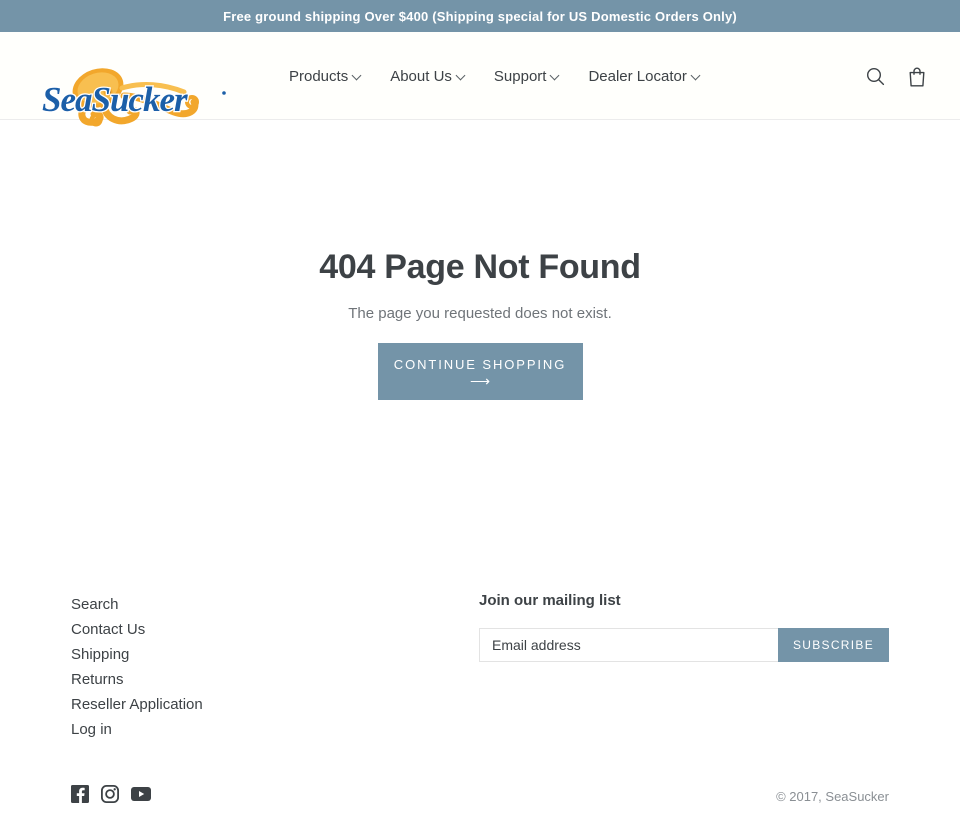  What do you see at coordinates (480, 267) in the screenshot?
I see `page-title: 404 Page Not Found` at bounding box center [480, 267].